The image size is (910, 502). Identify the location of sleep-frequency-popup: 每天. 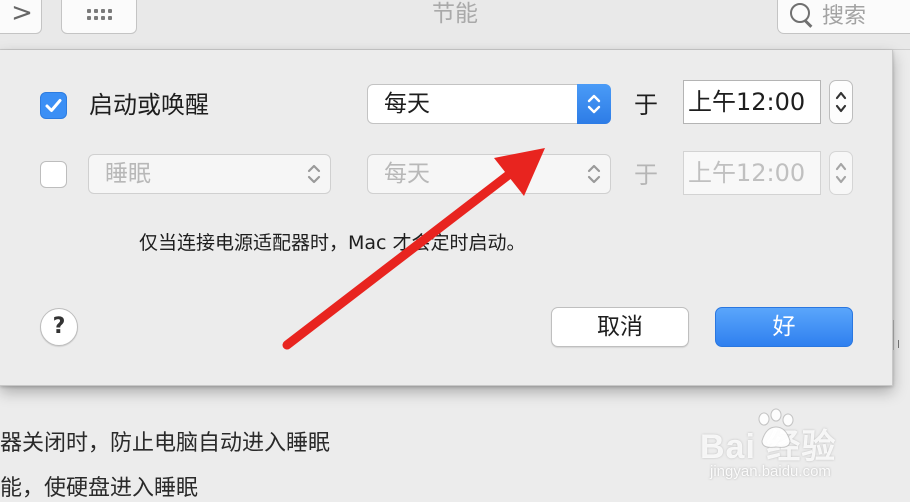
(489, 174).